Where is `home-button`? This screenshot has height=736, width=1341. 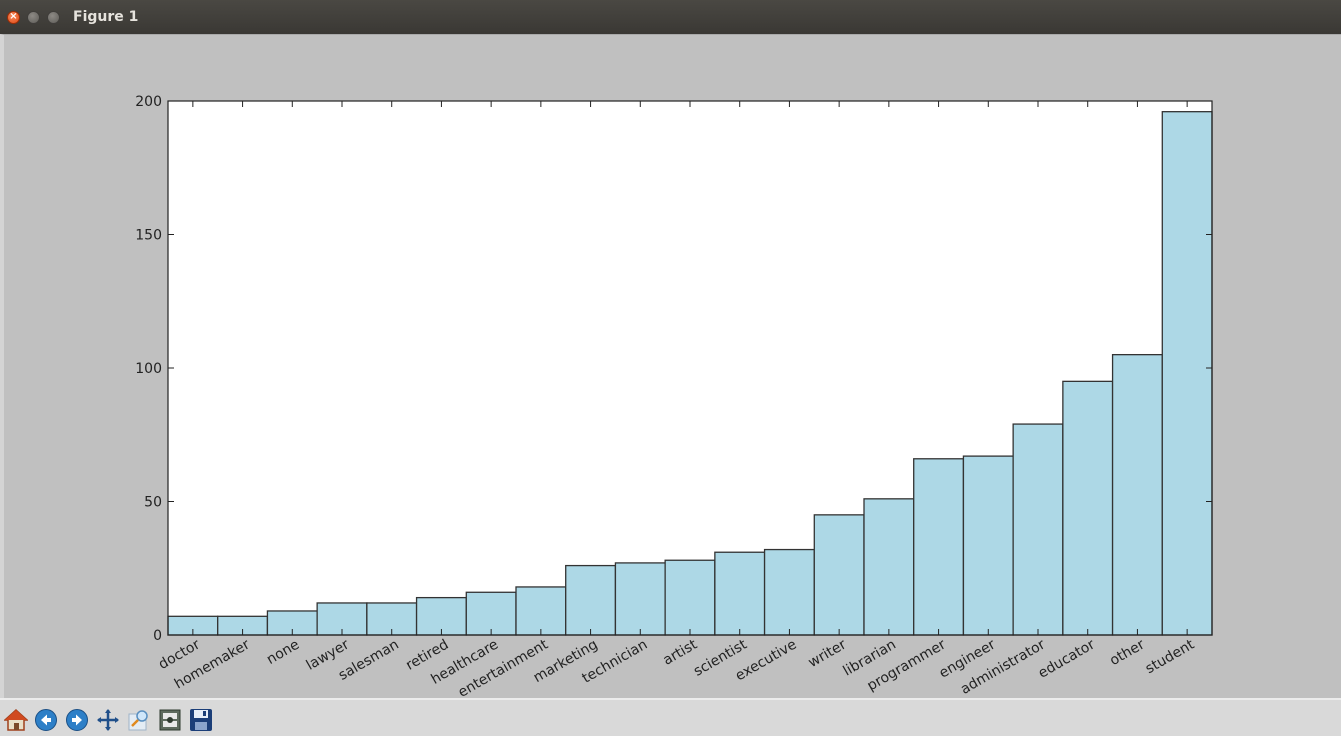
home-button is located at coordinates (16, 720).